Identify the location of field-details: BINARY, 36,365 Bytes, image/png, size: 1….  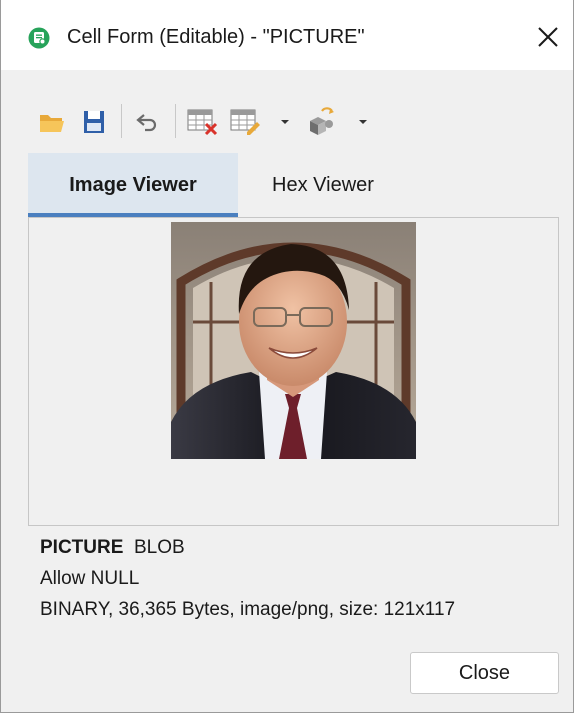
(248, 609).